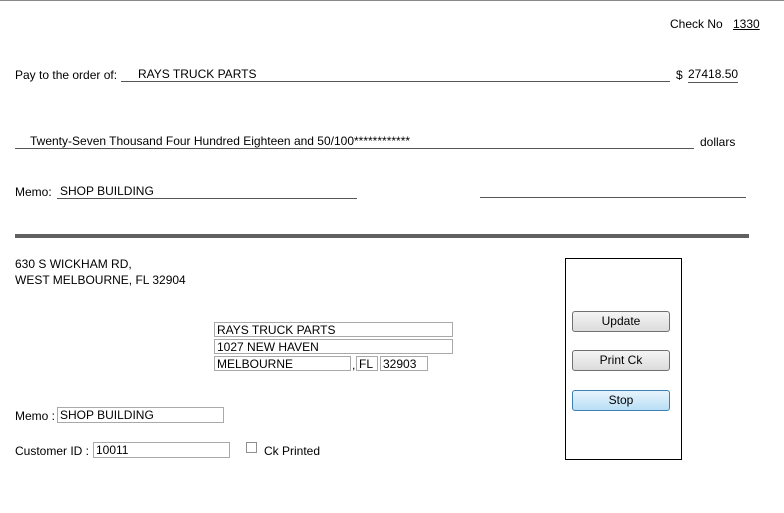 The width and height of the screenshot is (784, 513). What do you see at coordinates (73, 264) in the screenshot?
I see `sender-address-line1: 630 S WICKHAM RD,` at bounding box center [73, 264].